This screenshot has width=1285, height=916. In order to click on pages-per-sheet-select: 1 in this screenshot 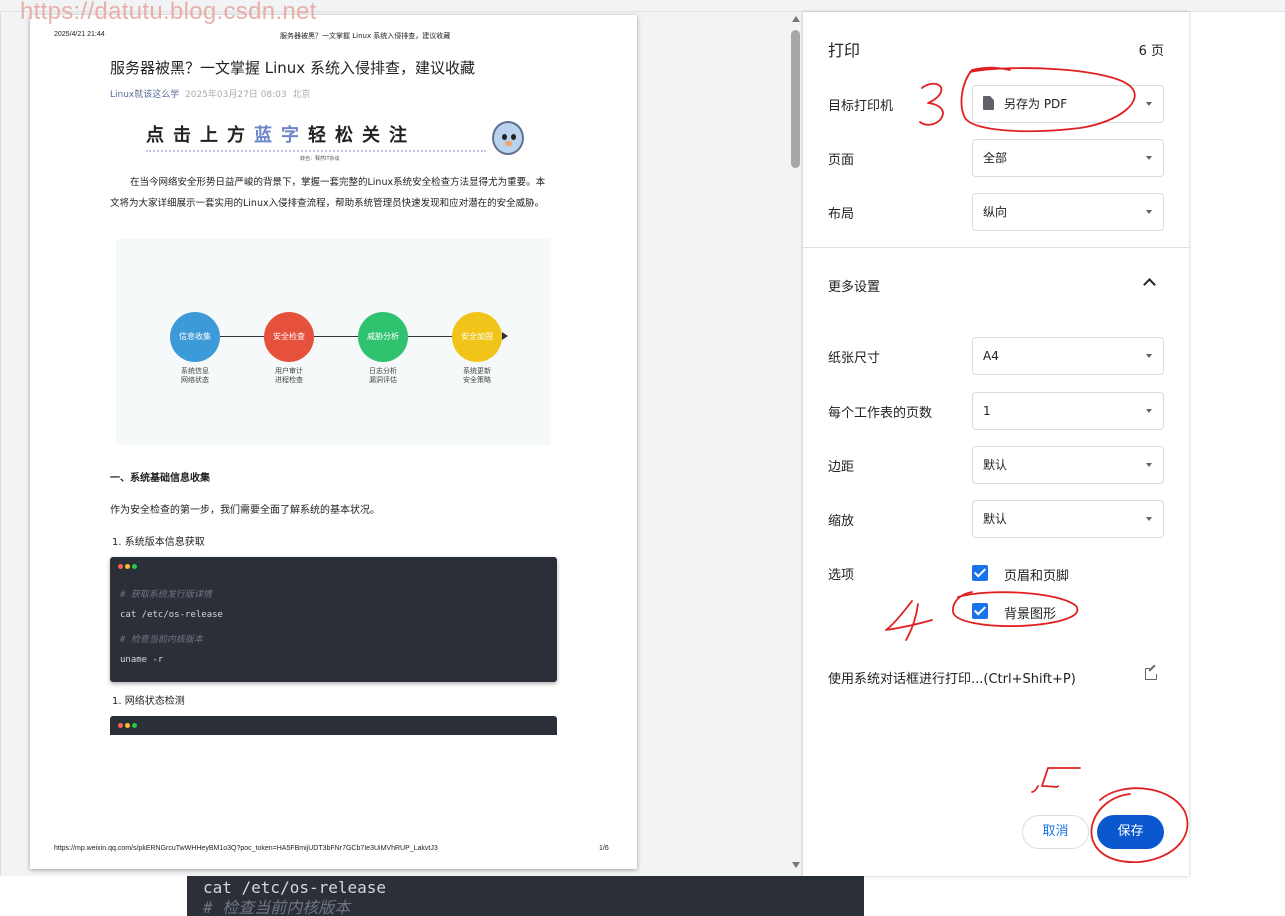, I will do `click(1068, 411)`.